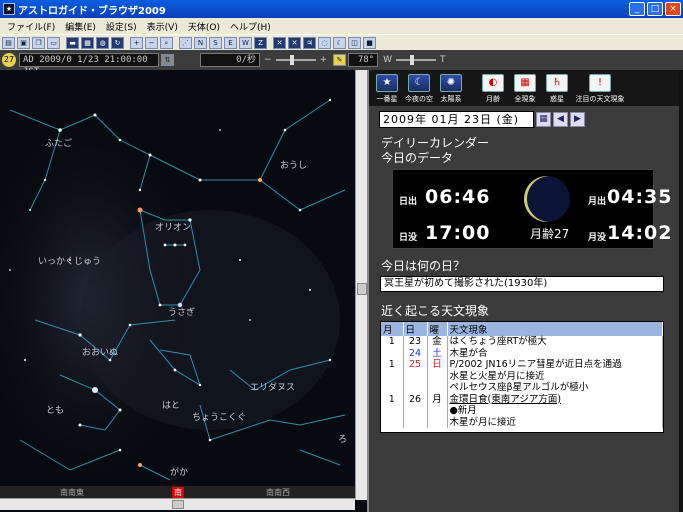  Describe the element at coordinates (179, 472) in the screenshot. I see `label-pictor: がか` at that location.